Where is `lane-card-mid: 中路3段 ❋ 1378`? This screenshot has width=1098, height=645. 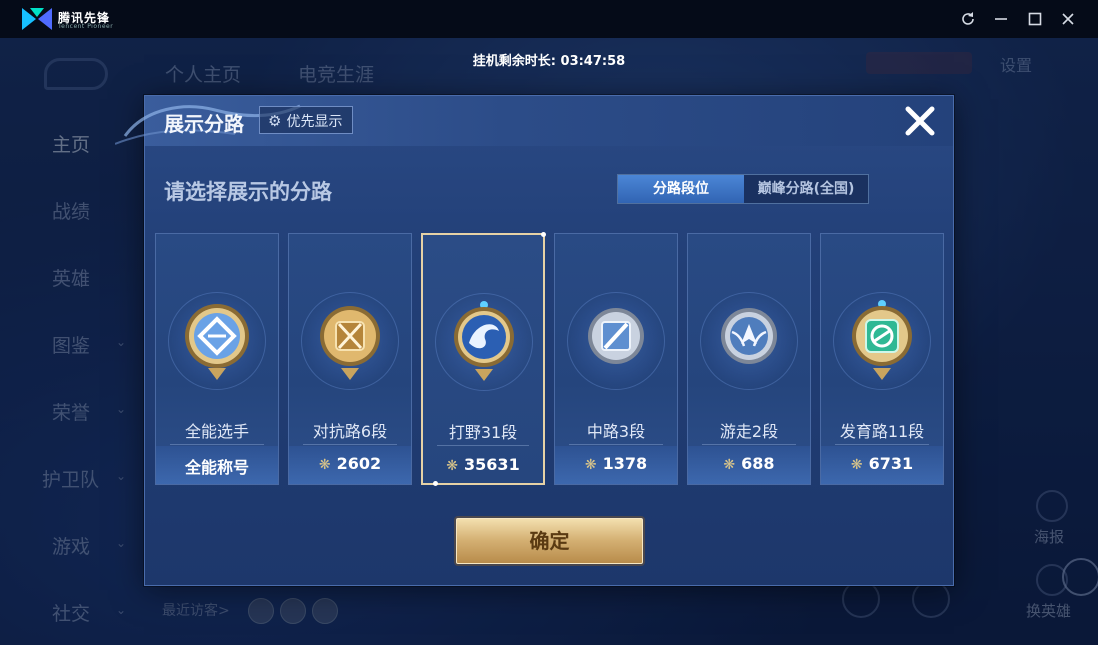
lane-card-mid: 中路3段 ❋ 1378 is located at coordinates (616, 359).